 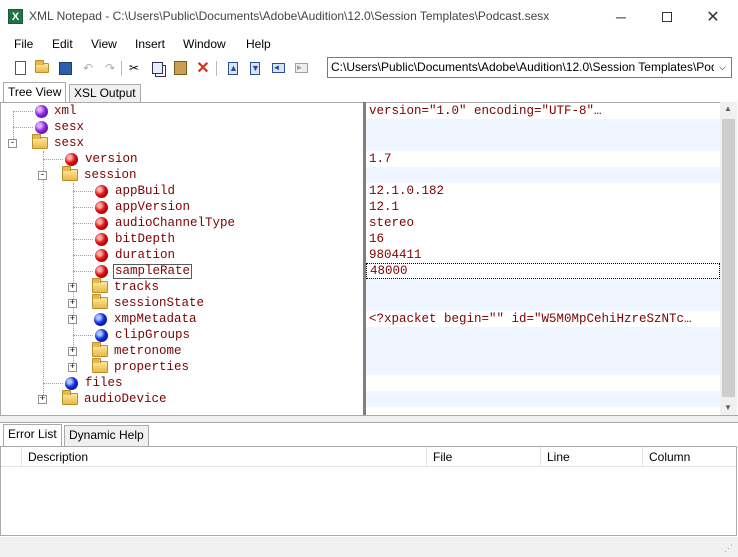 What do you see at coordinates (155, 319) in the screenshot?
I see `tree-node-label: xmpMetadata` at bounding box center [155, 319].